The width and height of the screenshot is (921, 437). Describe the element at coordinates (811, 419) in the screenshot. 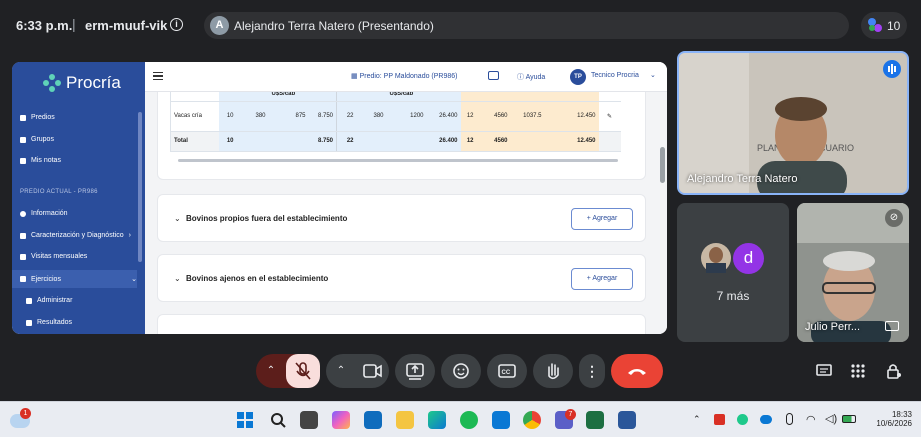

I see `wifi-icon: ◠` at that location.